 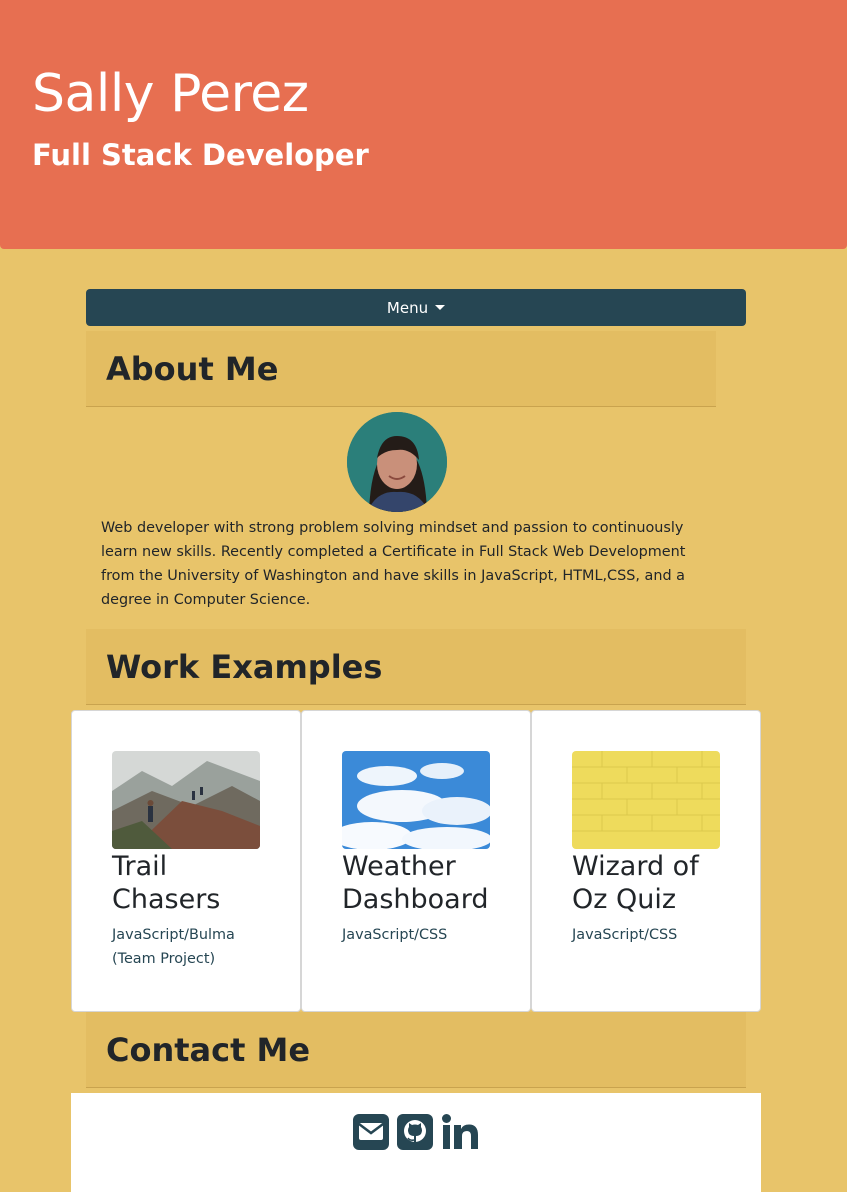 I want to click on project-card-weather-dashboard: Weather Dashboard JavaScript/CSS, so click(x=416, y=861).